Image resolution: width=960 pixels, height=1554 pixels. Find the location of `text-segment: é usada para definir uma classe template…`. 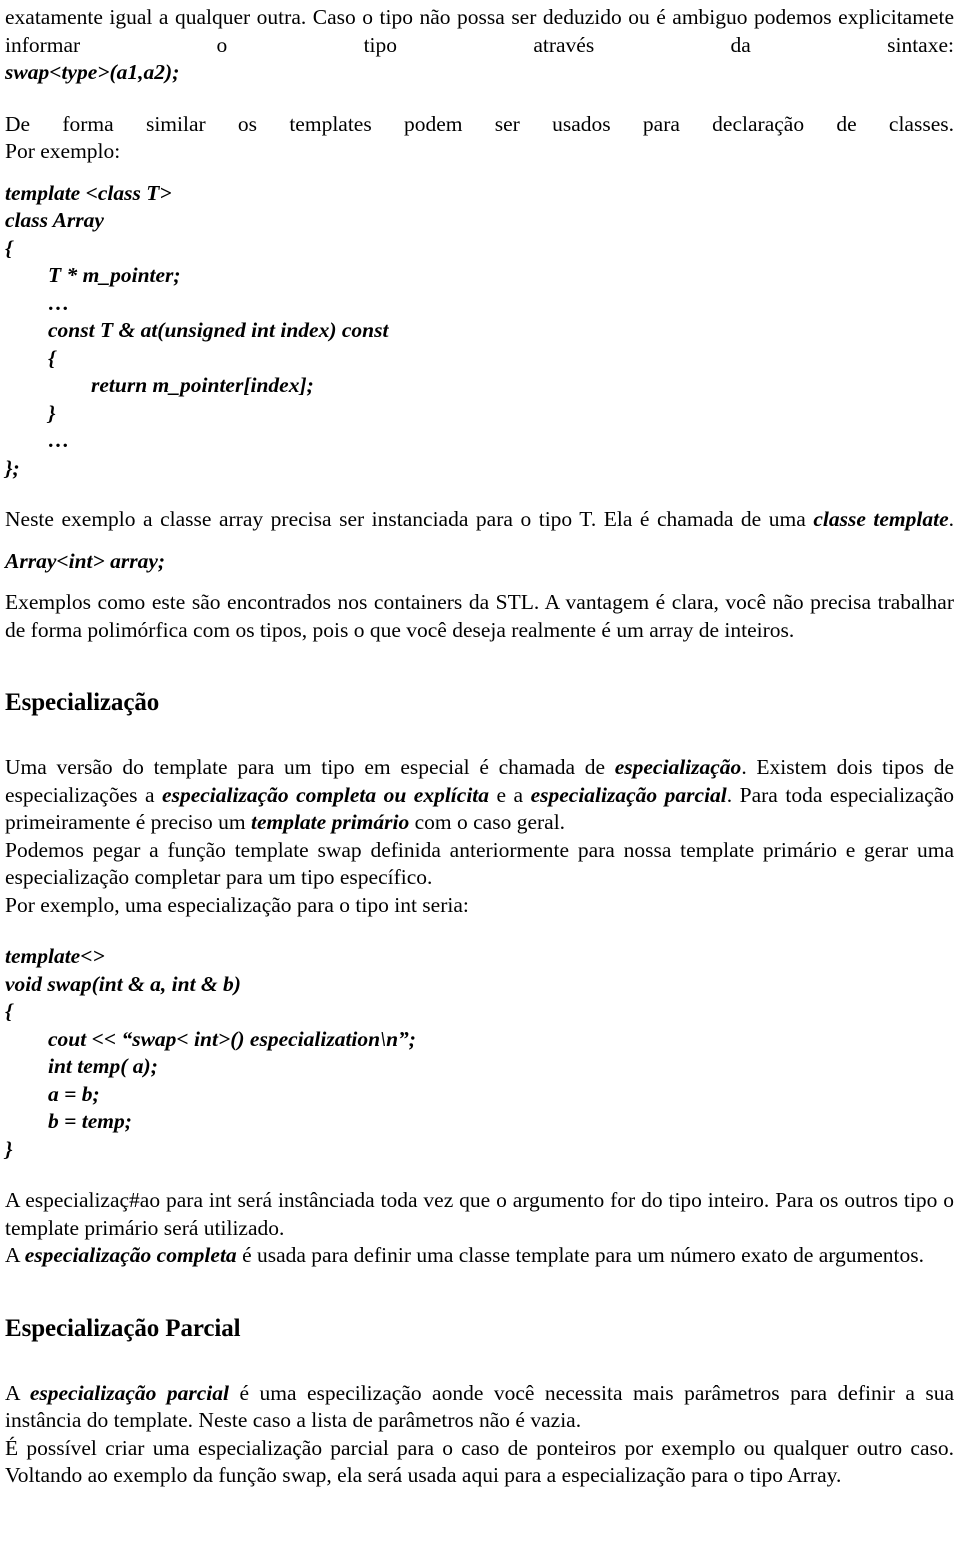

text-segment: é usada para definir uma classe template… is located at coordinates (580, 1255).